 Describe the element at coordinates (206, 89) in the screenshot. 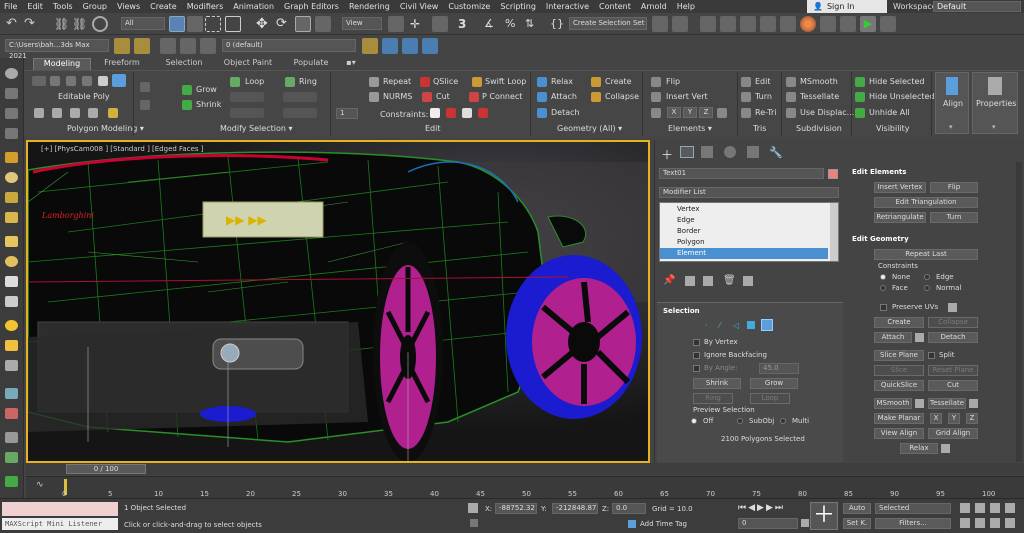

I see `grow-button: Grow` at that location.